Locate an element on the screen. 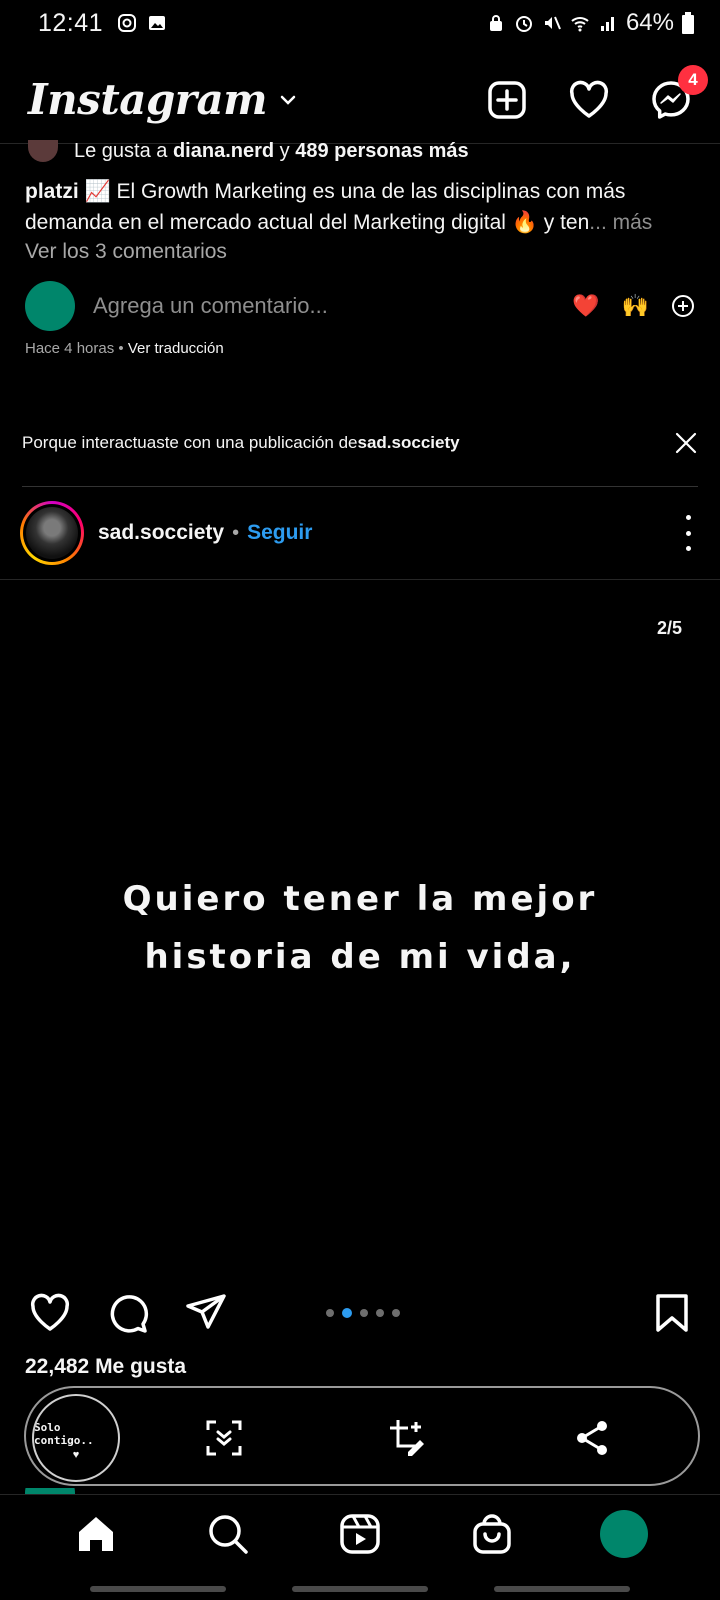 Image resolution: width=720 pixels, height=1600 pixels. signal-icon is located at coordinates (607, 24).